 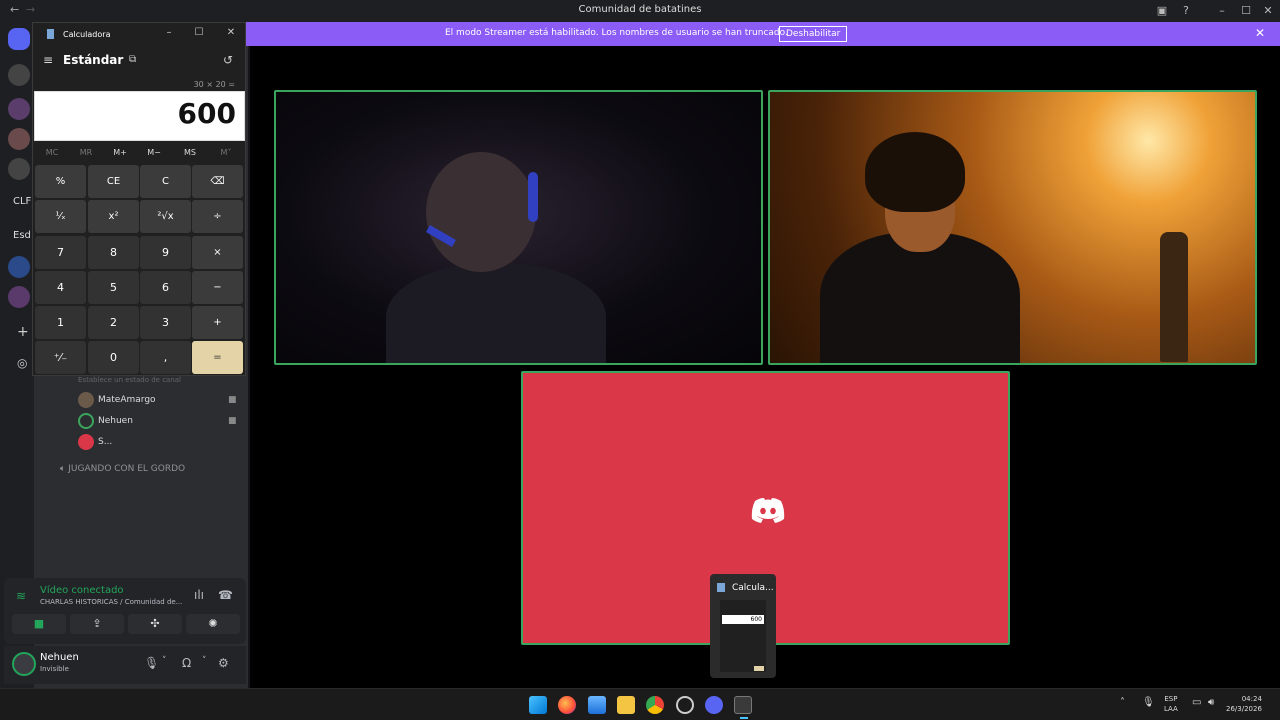 I want to click on subtract-key: −, so click(x=217, y=287).